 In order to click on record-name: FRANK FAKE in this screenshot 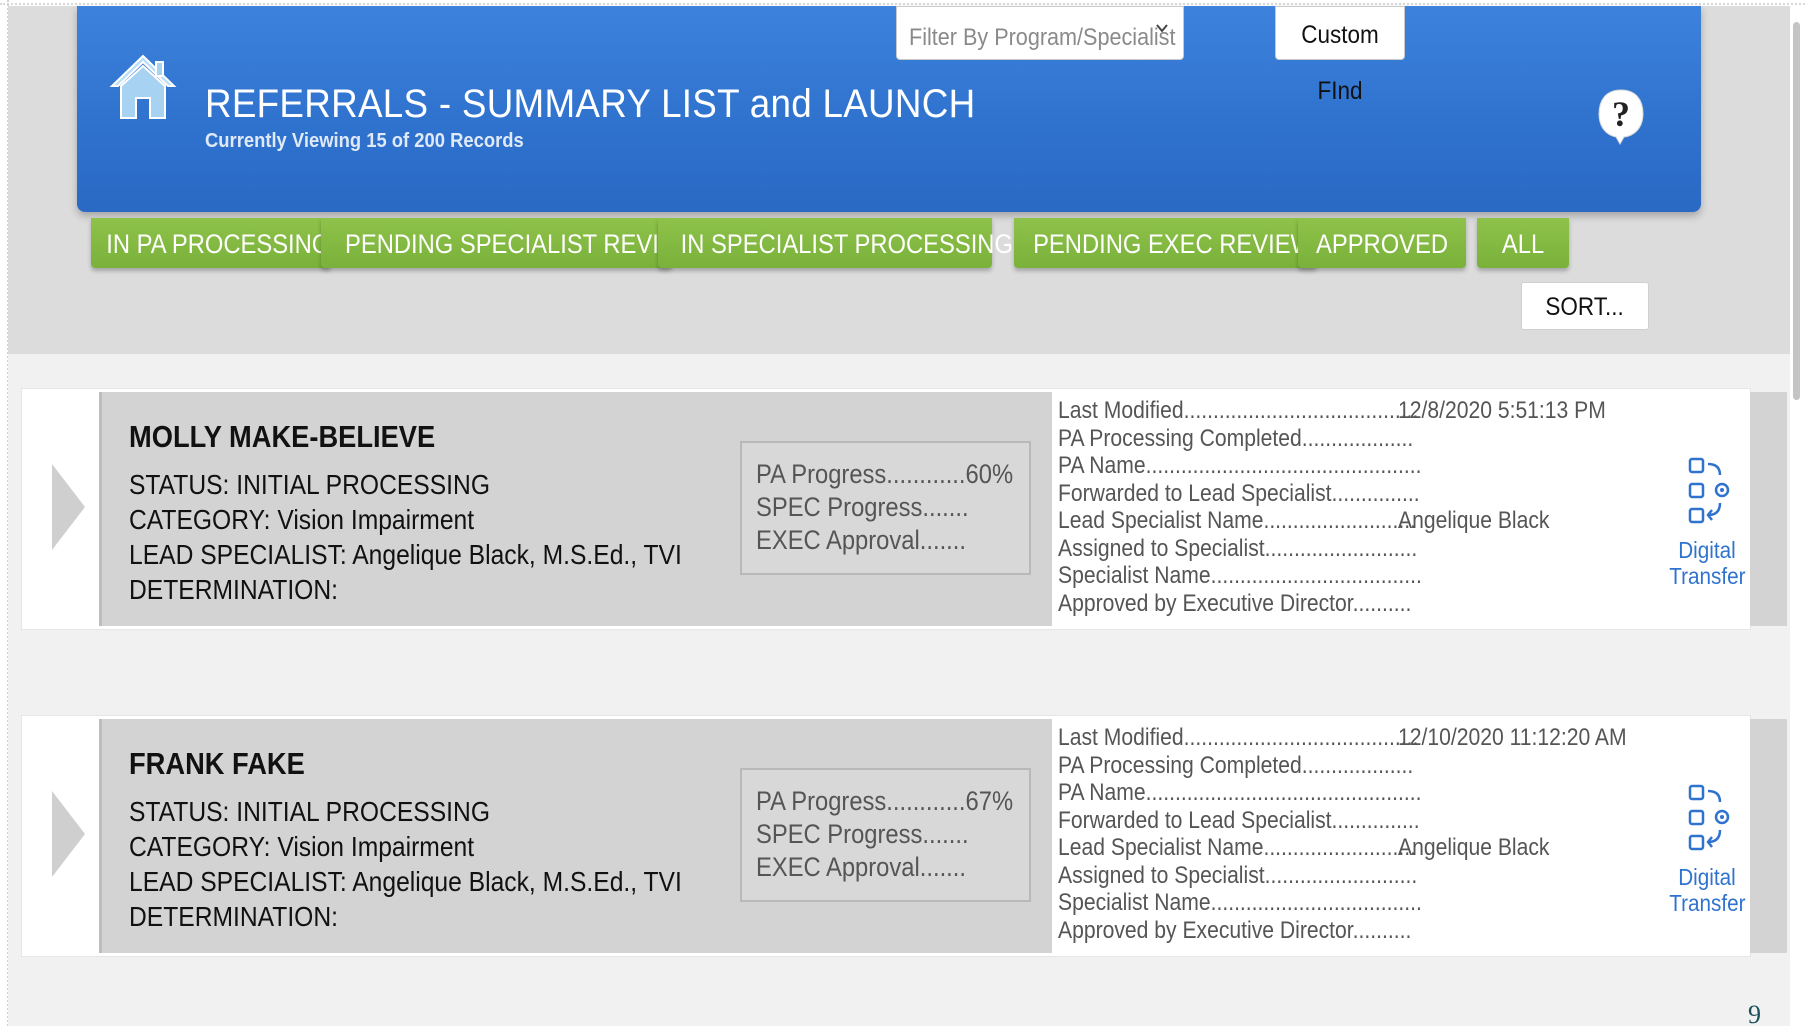, I will do `click(217, 763)`.